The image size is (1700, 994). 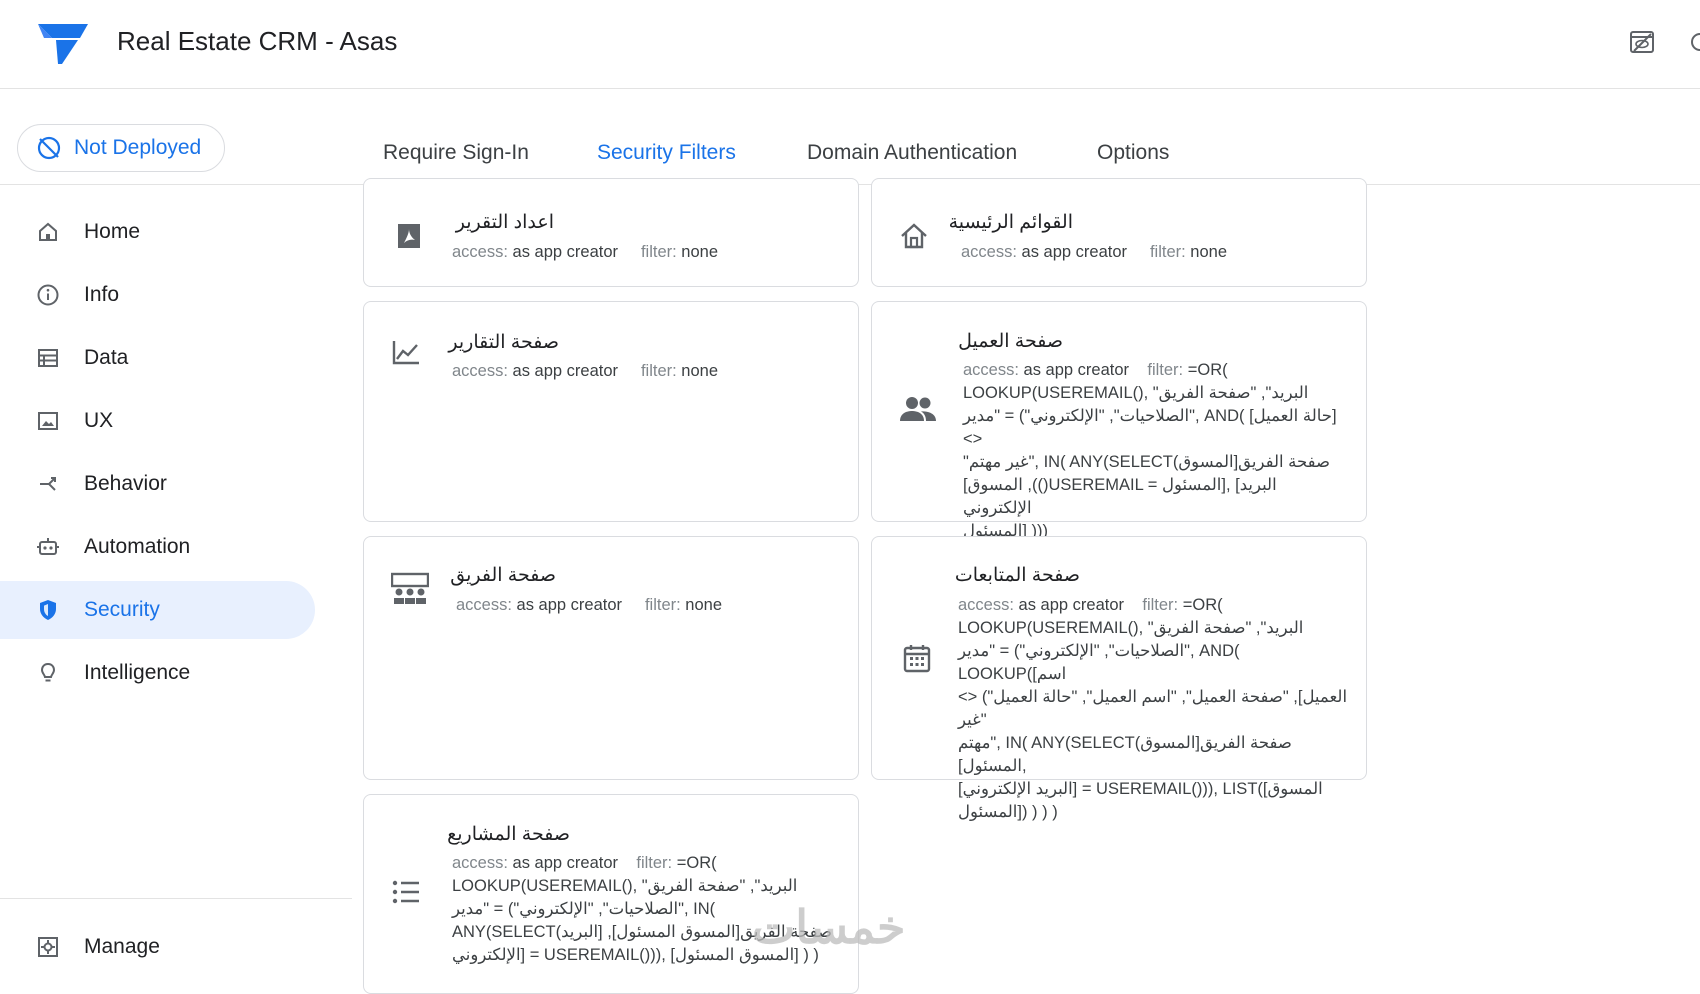 I want to click on sidebar-item-behavior: Behavior, so click(x=157, y=484).